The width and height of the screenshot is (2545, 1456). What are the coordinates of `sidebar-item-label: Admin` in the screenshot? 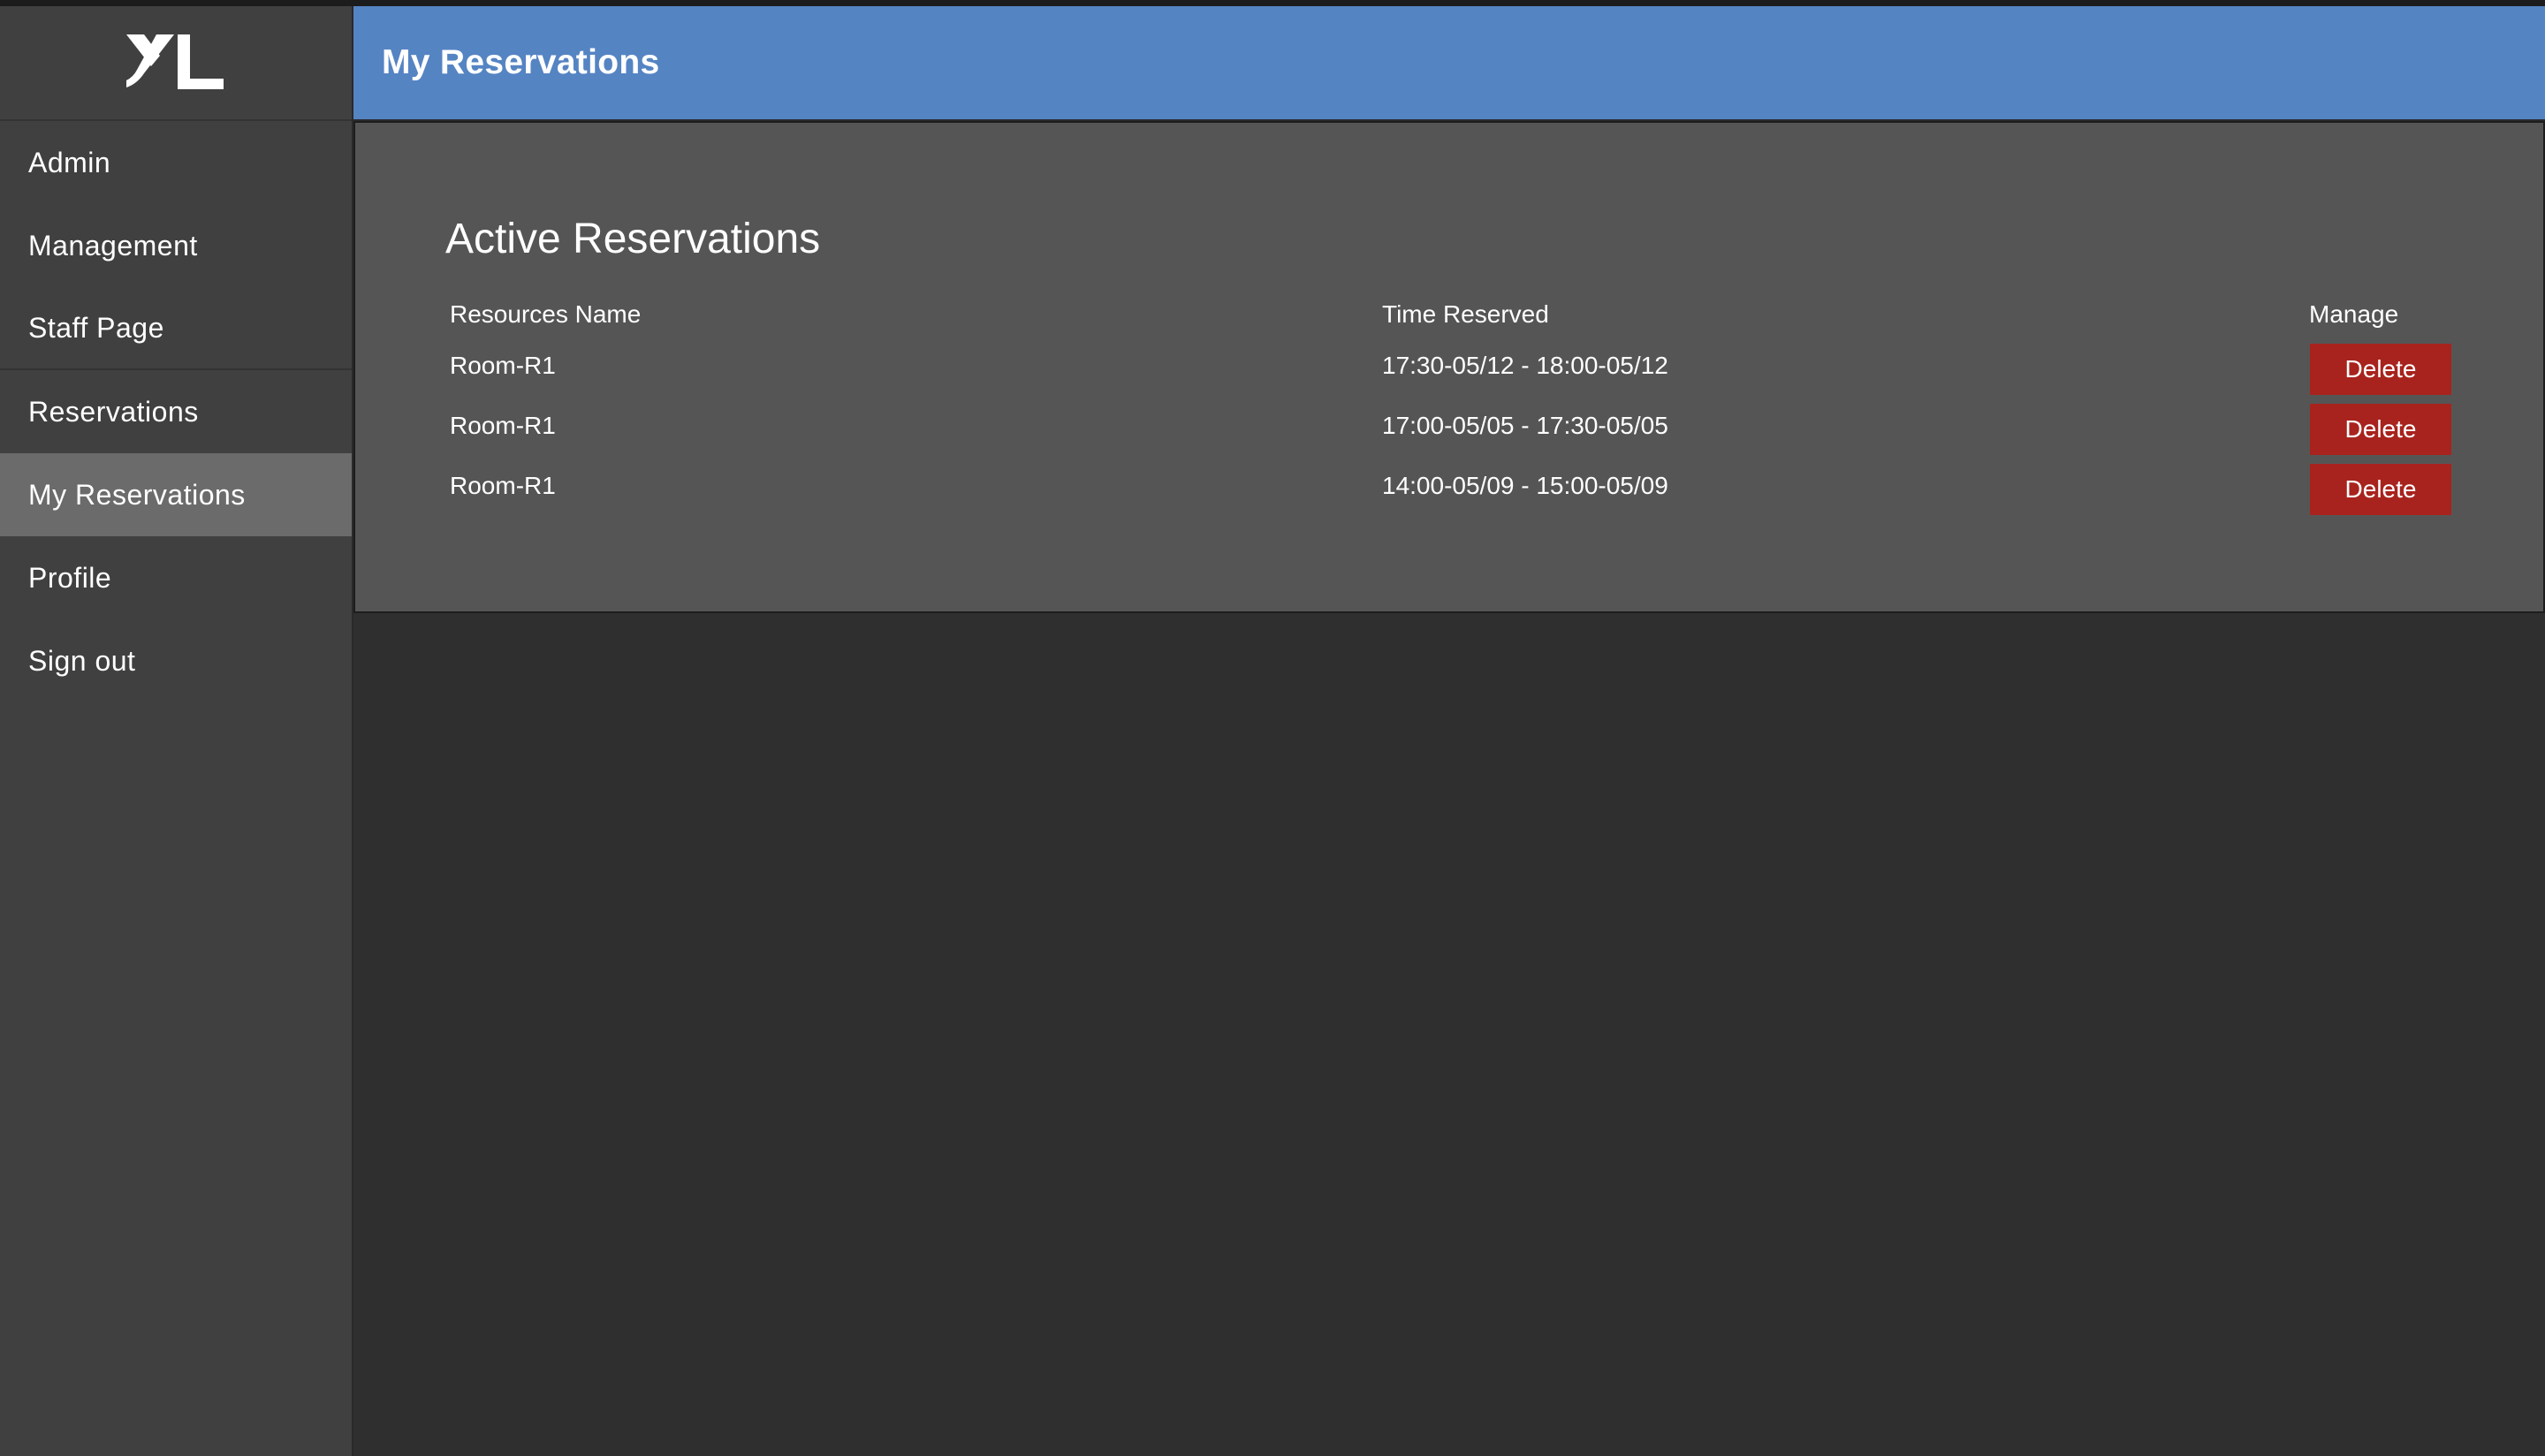 It's located at (69, 162).